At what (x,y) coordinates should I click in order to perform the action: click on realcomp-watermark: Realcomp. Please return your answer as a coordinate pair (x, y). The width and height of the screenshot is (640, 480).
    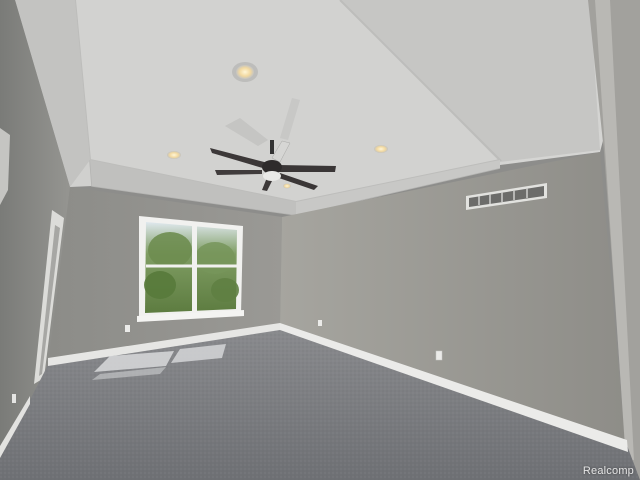
    Looking at the image, I should click on (608, 471).